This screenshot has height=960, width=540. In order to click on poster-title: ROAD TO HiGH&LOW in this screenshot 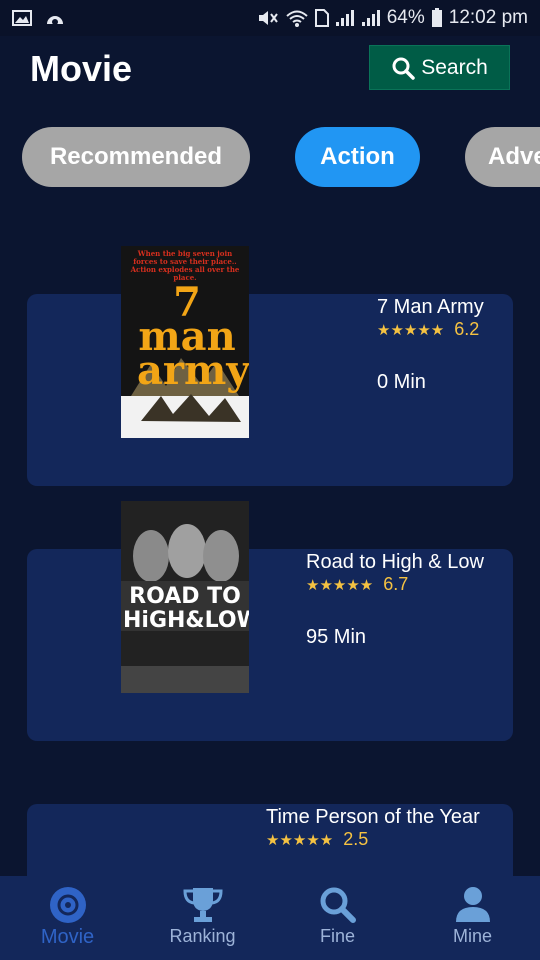, I will do `click(186, 608)`.